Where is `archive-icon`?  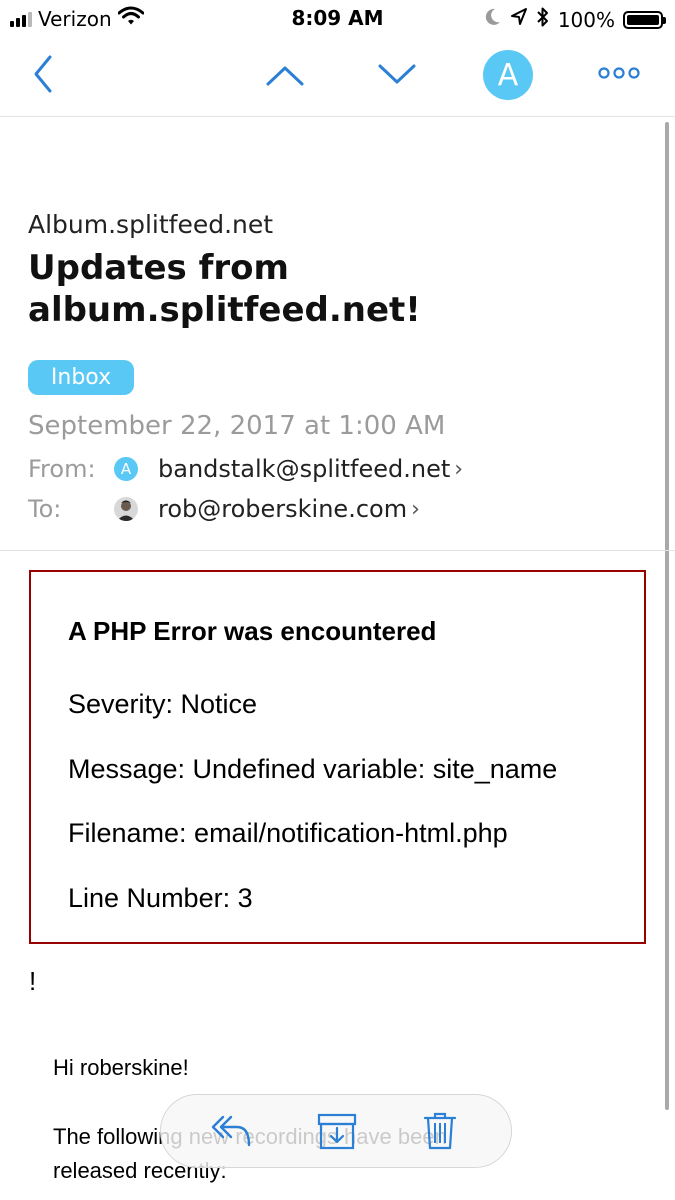
archive-icon is located at coordinates (337, 1131).